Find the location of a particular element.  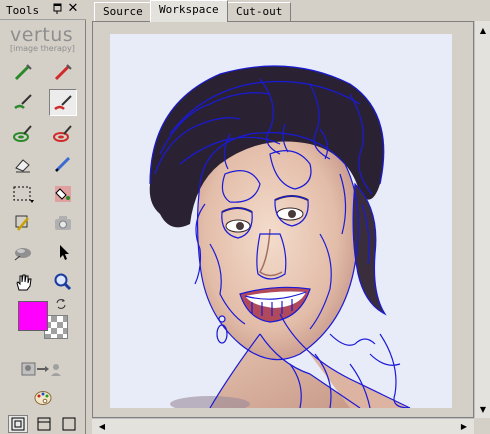

logo: vertus [image therapy] is located at coordinates (44, 39).